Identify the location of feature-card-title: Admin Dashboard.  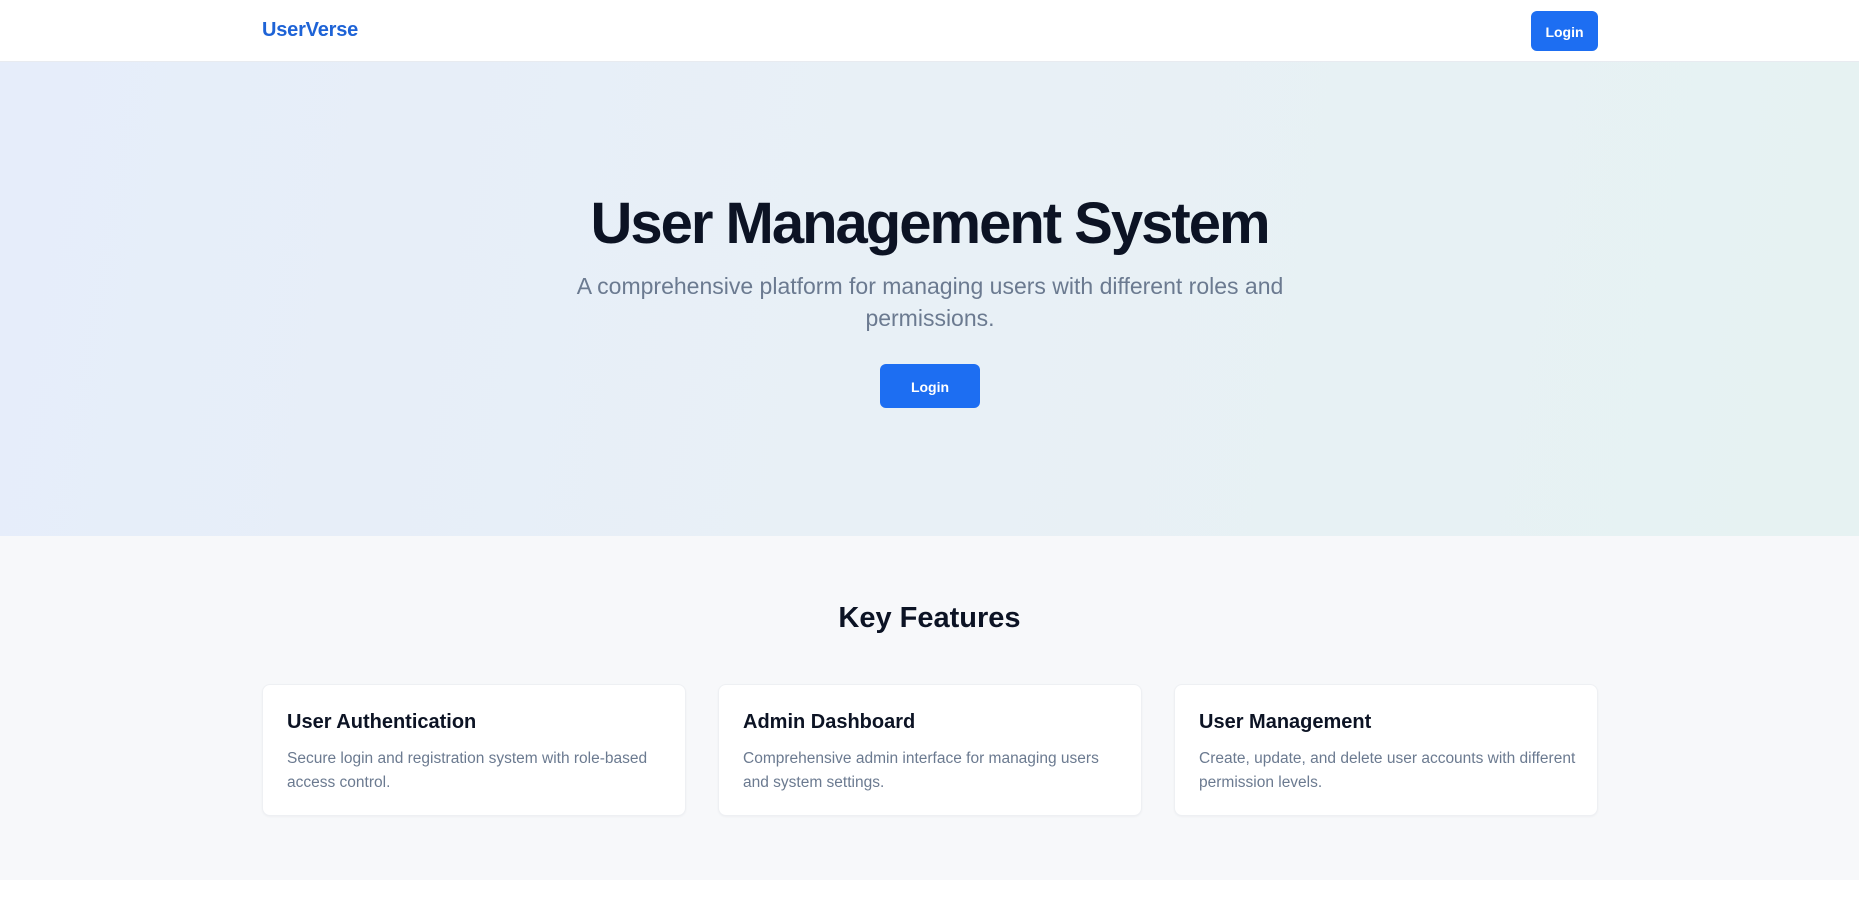
(829, 722).